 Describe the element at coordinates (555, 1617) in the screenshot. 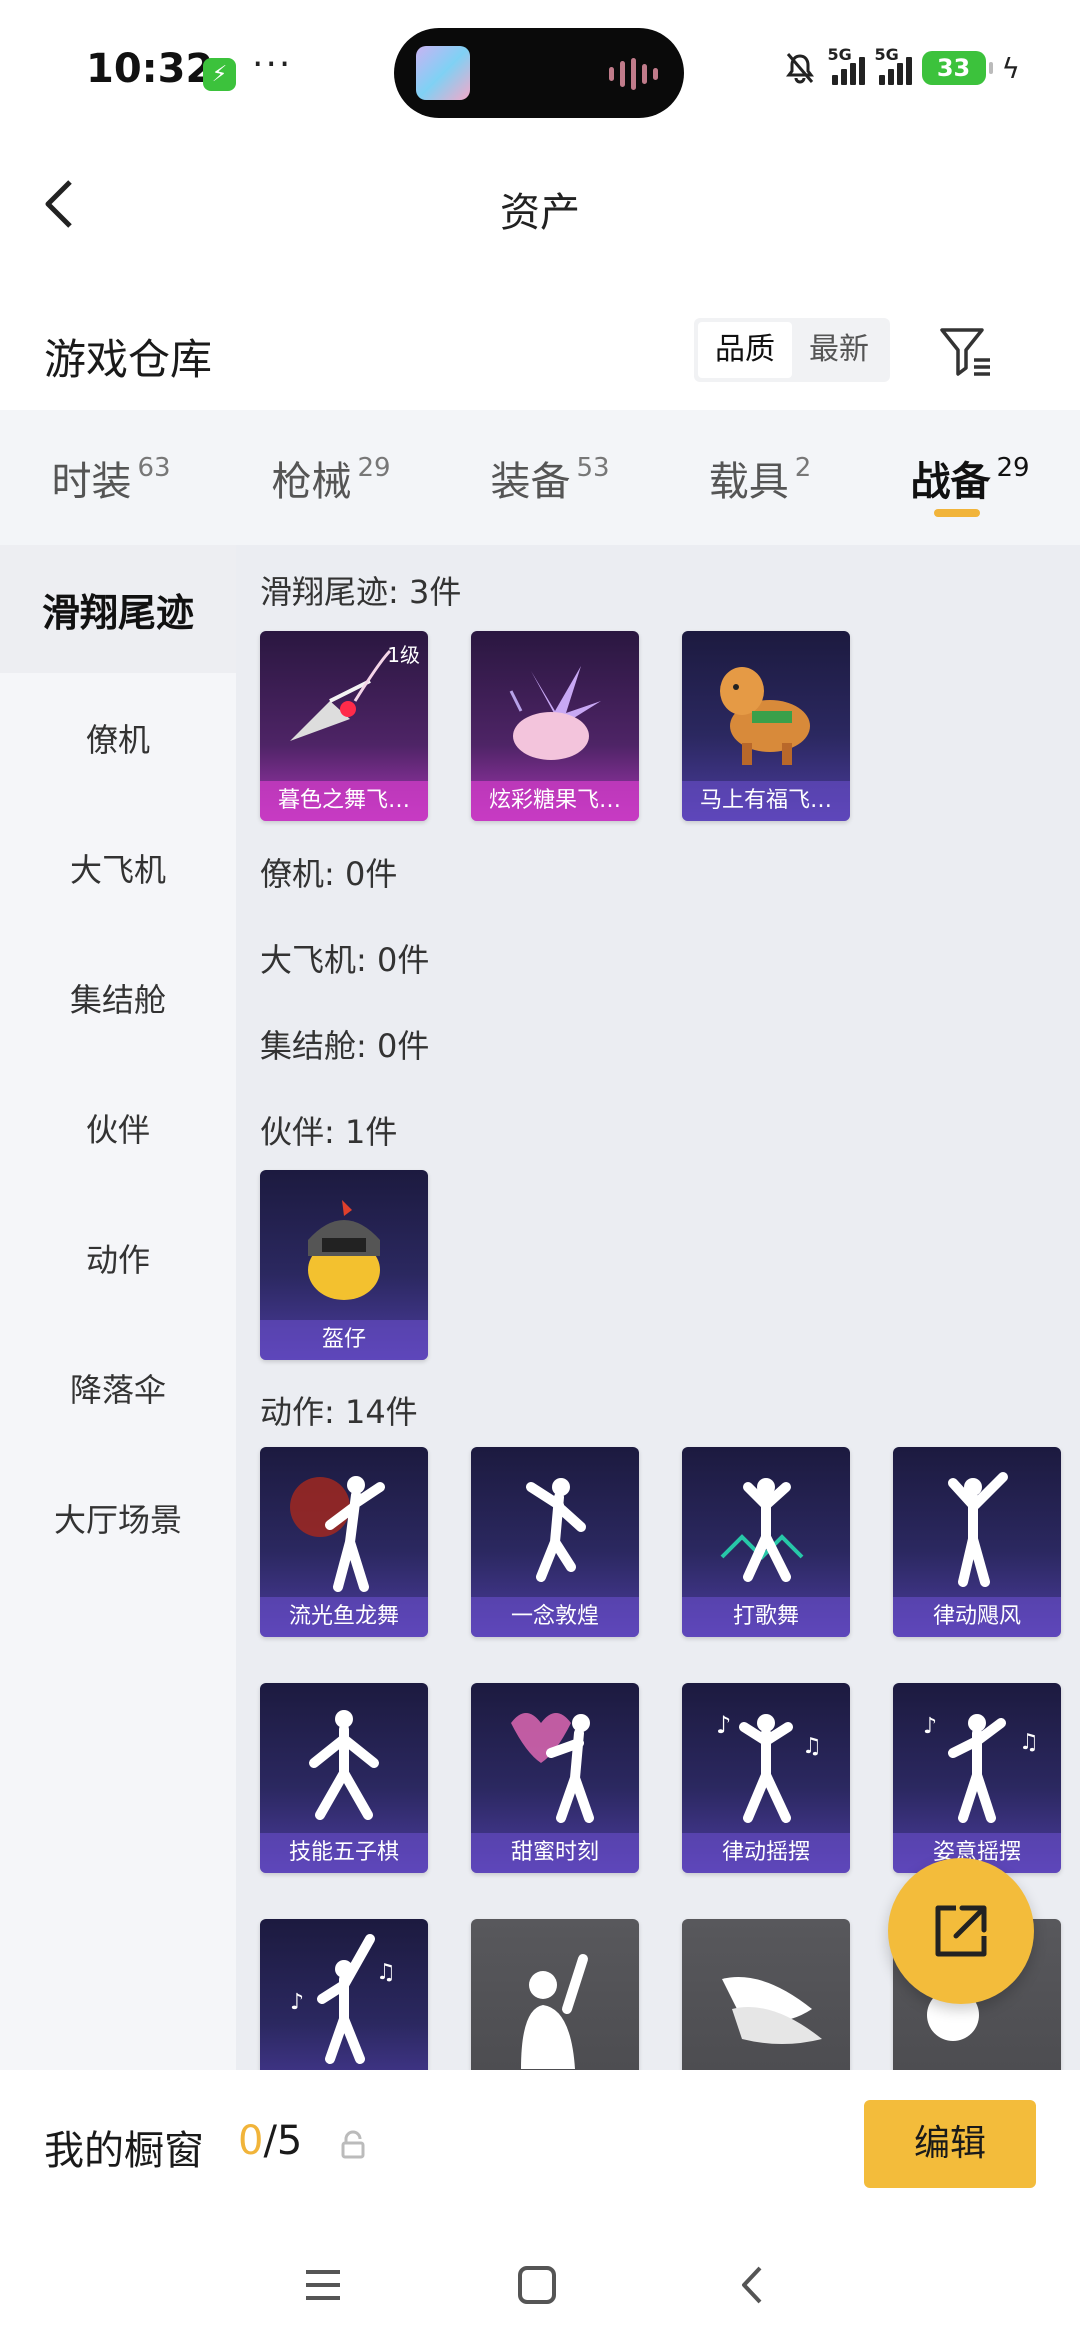

I see `item-name: 一念敦煌` at that location.